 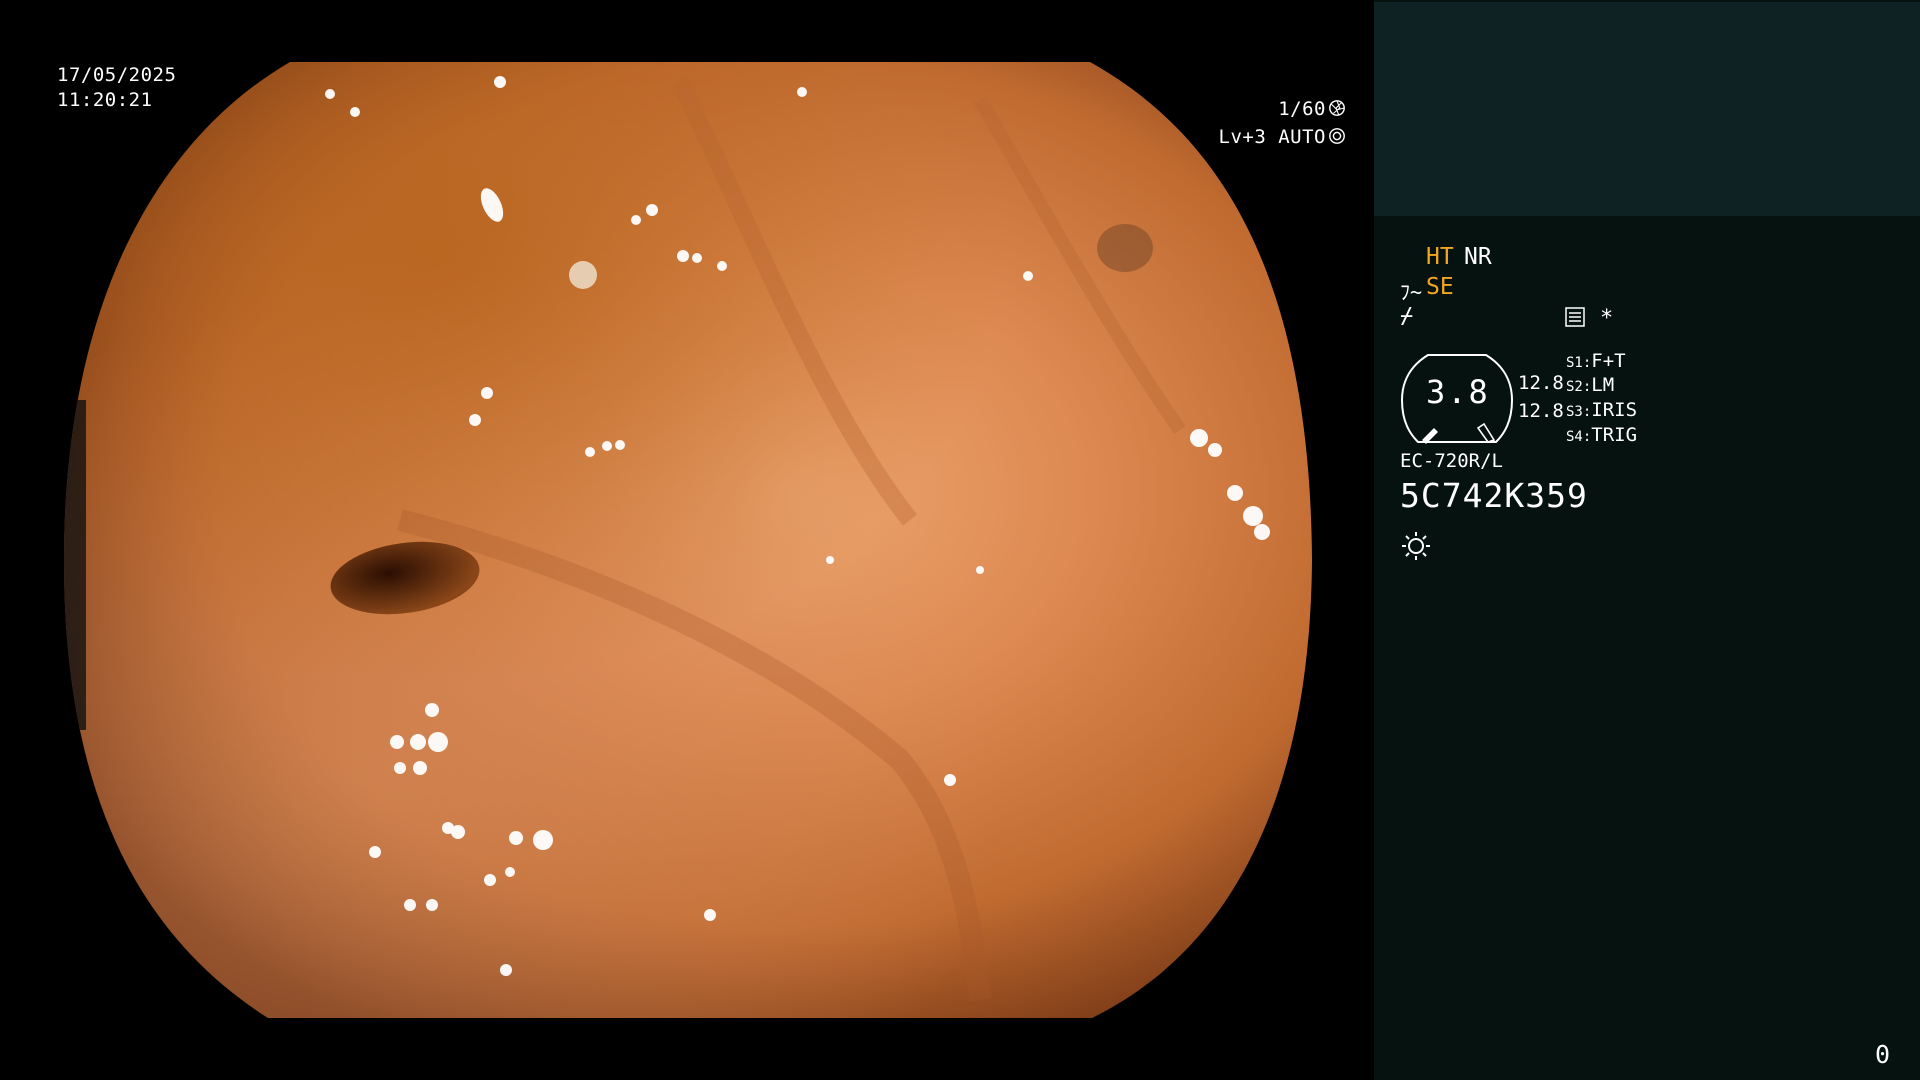 What do you see at coordinates (1614, 435) in the screenshot?
I see `switch-value: TRIG` at bounding box center [1614, 435].